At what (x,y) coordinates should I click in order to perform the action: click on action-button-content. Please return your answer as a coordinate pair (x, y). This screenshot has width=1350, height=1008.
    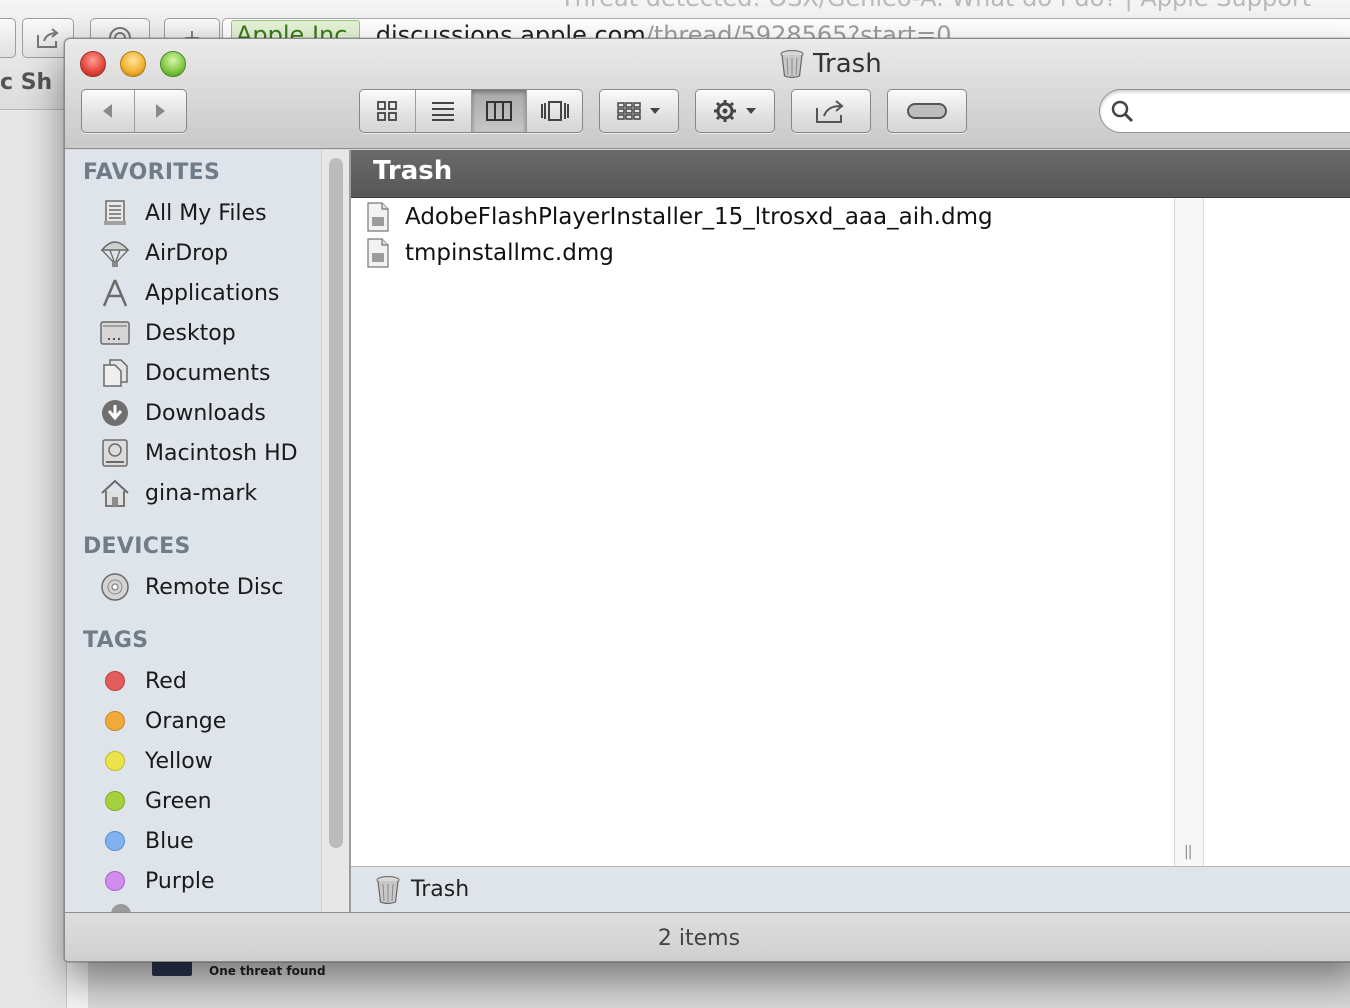
    Looking at the image, I should click on (735, 111).